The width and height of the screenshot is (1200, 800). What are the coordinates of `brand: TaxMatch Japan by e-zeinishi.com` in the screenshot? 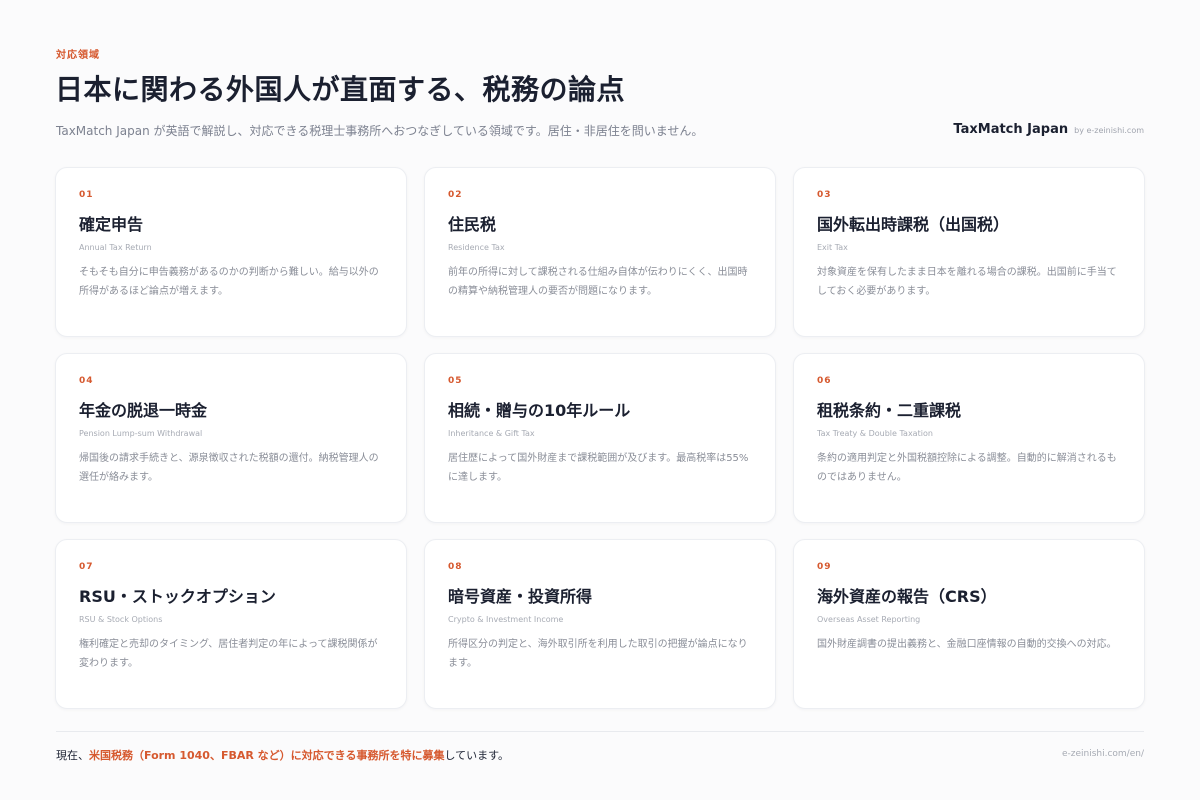 It's located at (1048, 129).